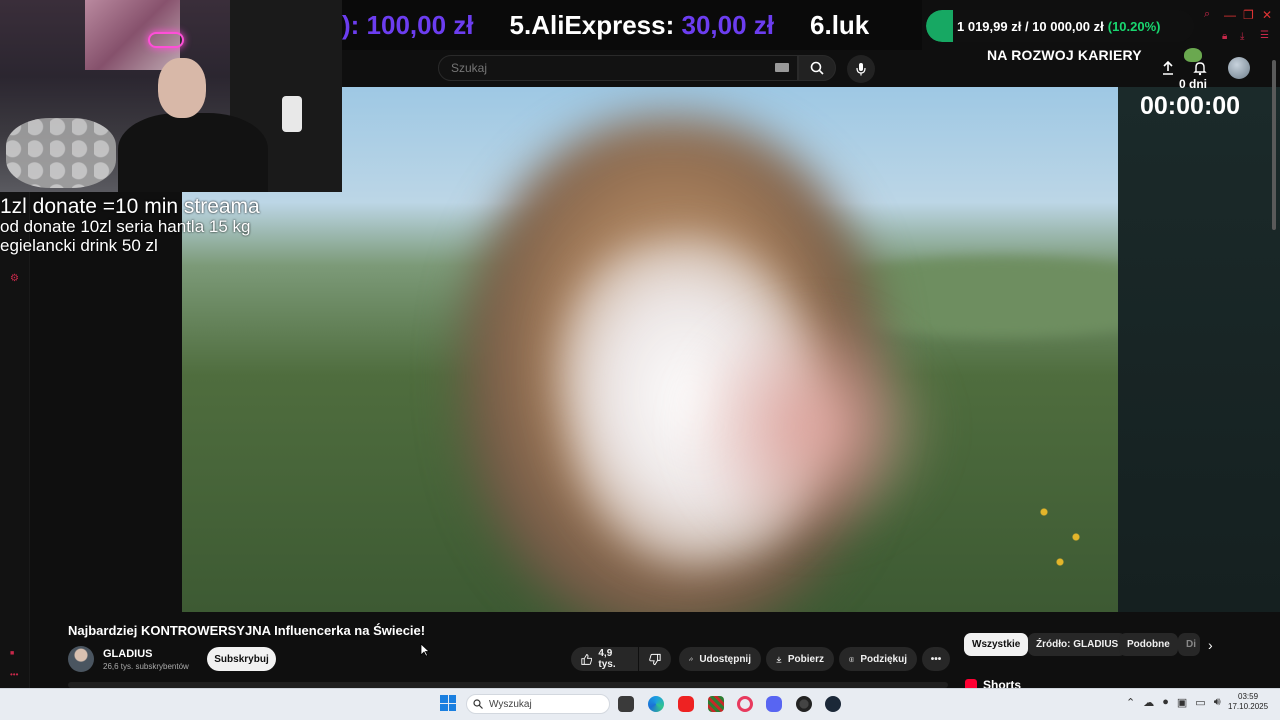 Image resolution: width=1280 pixels, height=720 pixels. I want to click on minimize-icon: —, so click(1230, 15).